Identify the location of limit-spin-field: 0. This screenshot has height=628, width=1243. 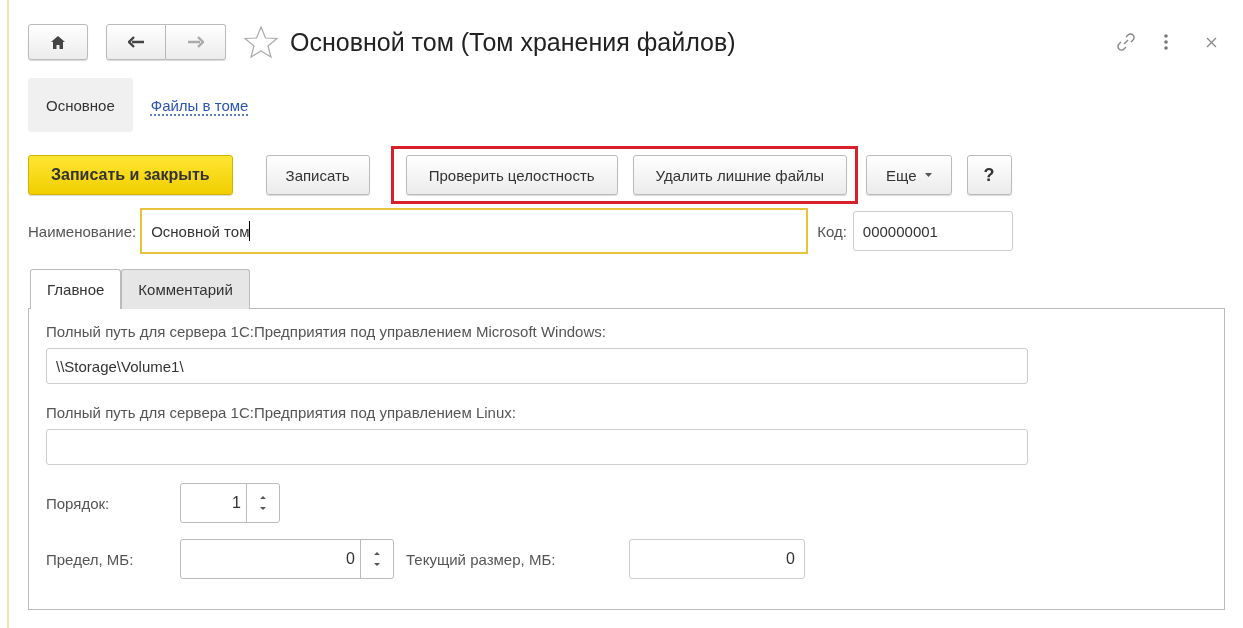
(287, 559).